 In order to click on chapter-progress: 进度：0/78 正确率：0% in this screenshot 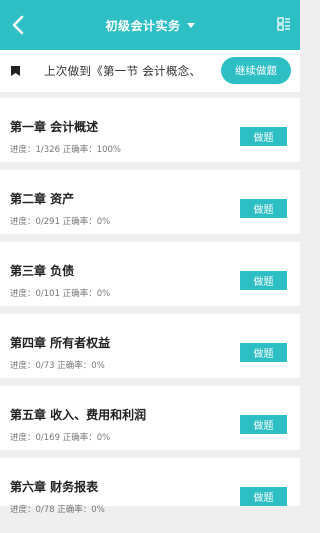, I will do `click(57, 510)`.